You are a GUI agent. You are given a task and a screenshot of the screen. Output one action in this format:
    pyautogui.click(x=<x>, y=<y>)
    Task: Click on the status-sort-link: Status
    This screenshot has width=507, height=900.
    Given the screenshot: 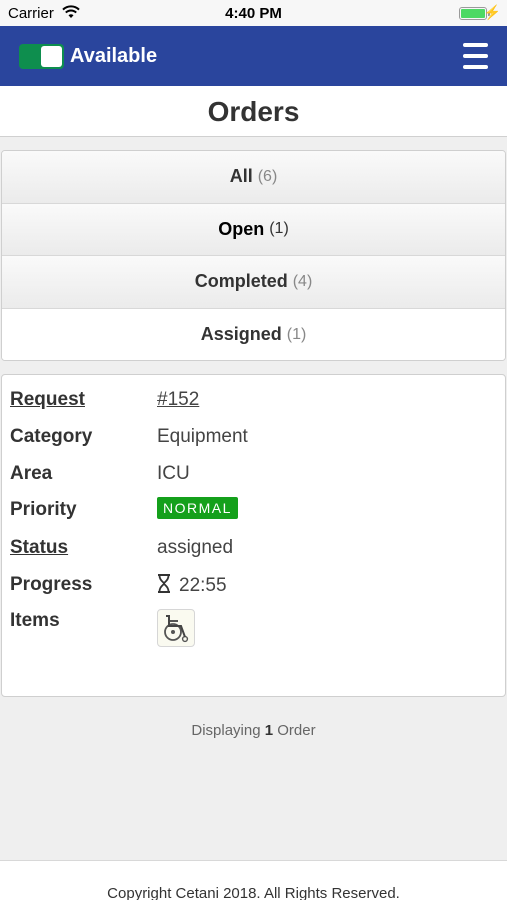 What is the action you would take?
    pyautogui.click(x=39, y=548)
    